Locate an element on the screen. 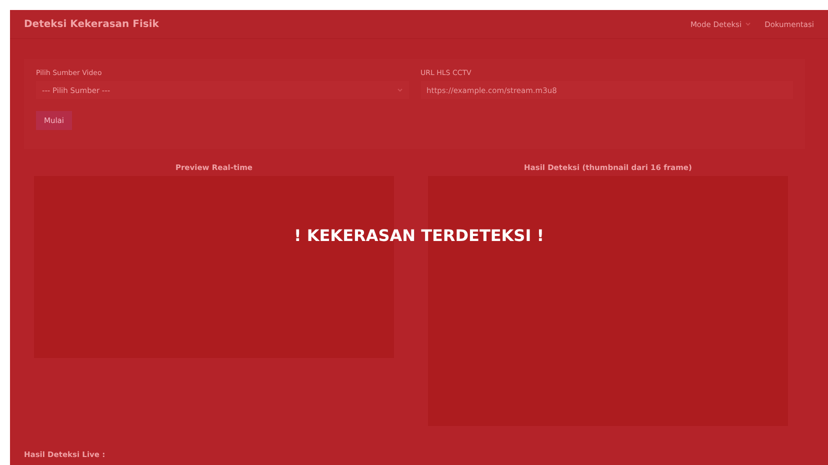 This screenshot has width=828, height=465. brand-title: Deteksi Kekerasan Fisik is located at coordinates (91, 24).